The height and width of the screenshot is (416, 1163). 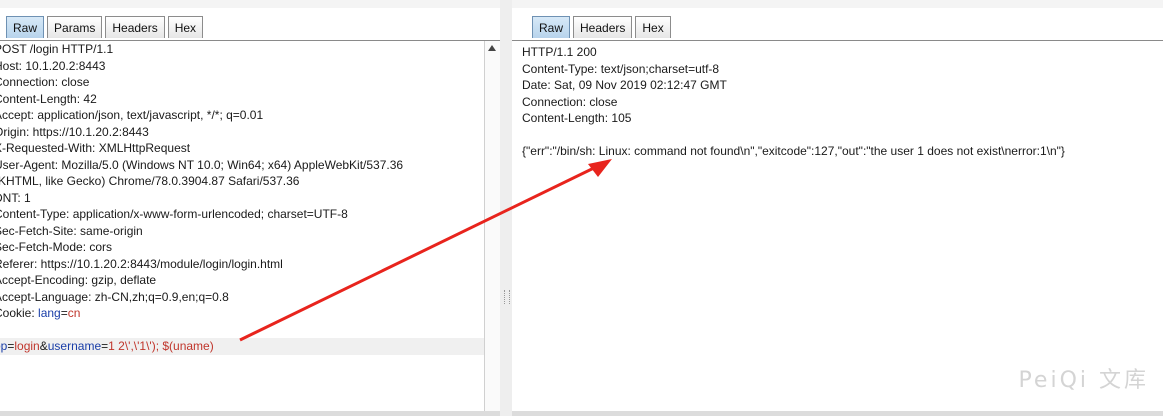 I want to click on request-line: Sec-Fetch-Mode: cors, so click(x=56, y=247).